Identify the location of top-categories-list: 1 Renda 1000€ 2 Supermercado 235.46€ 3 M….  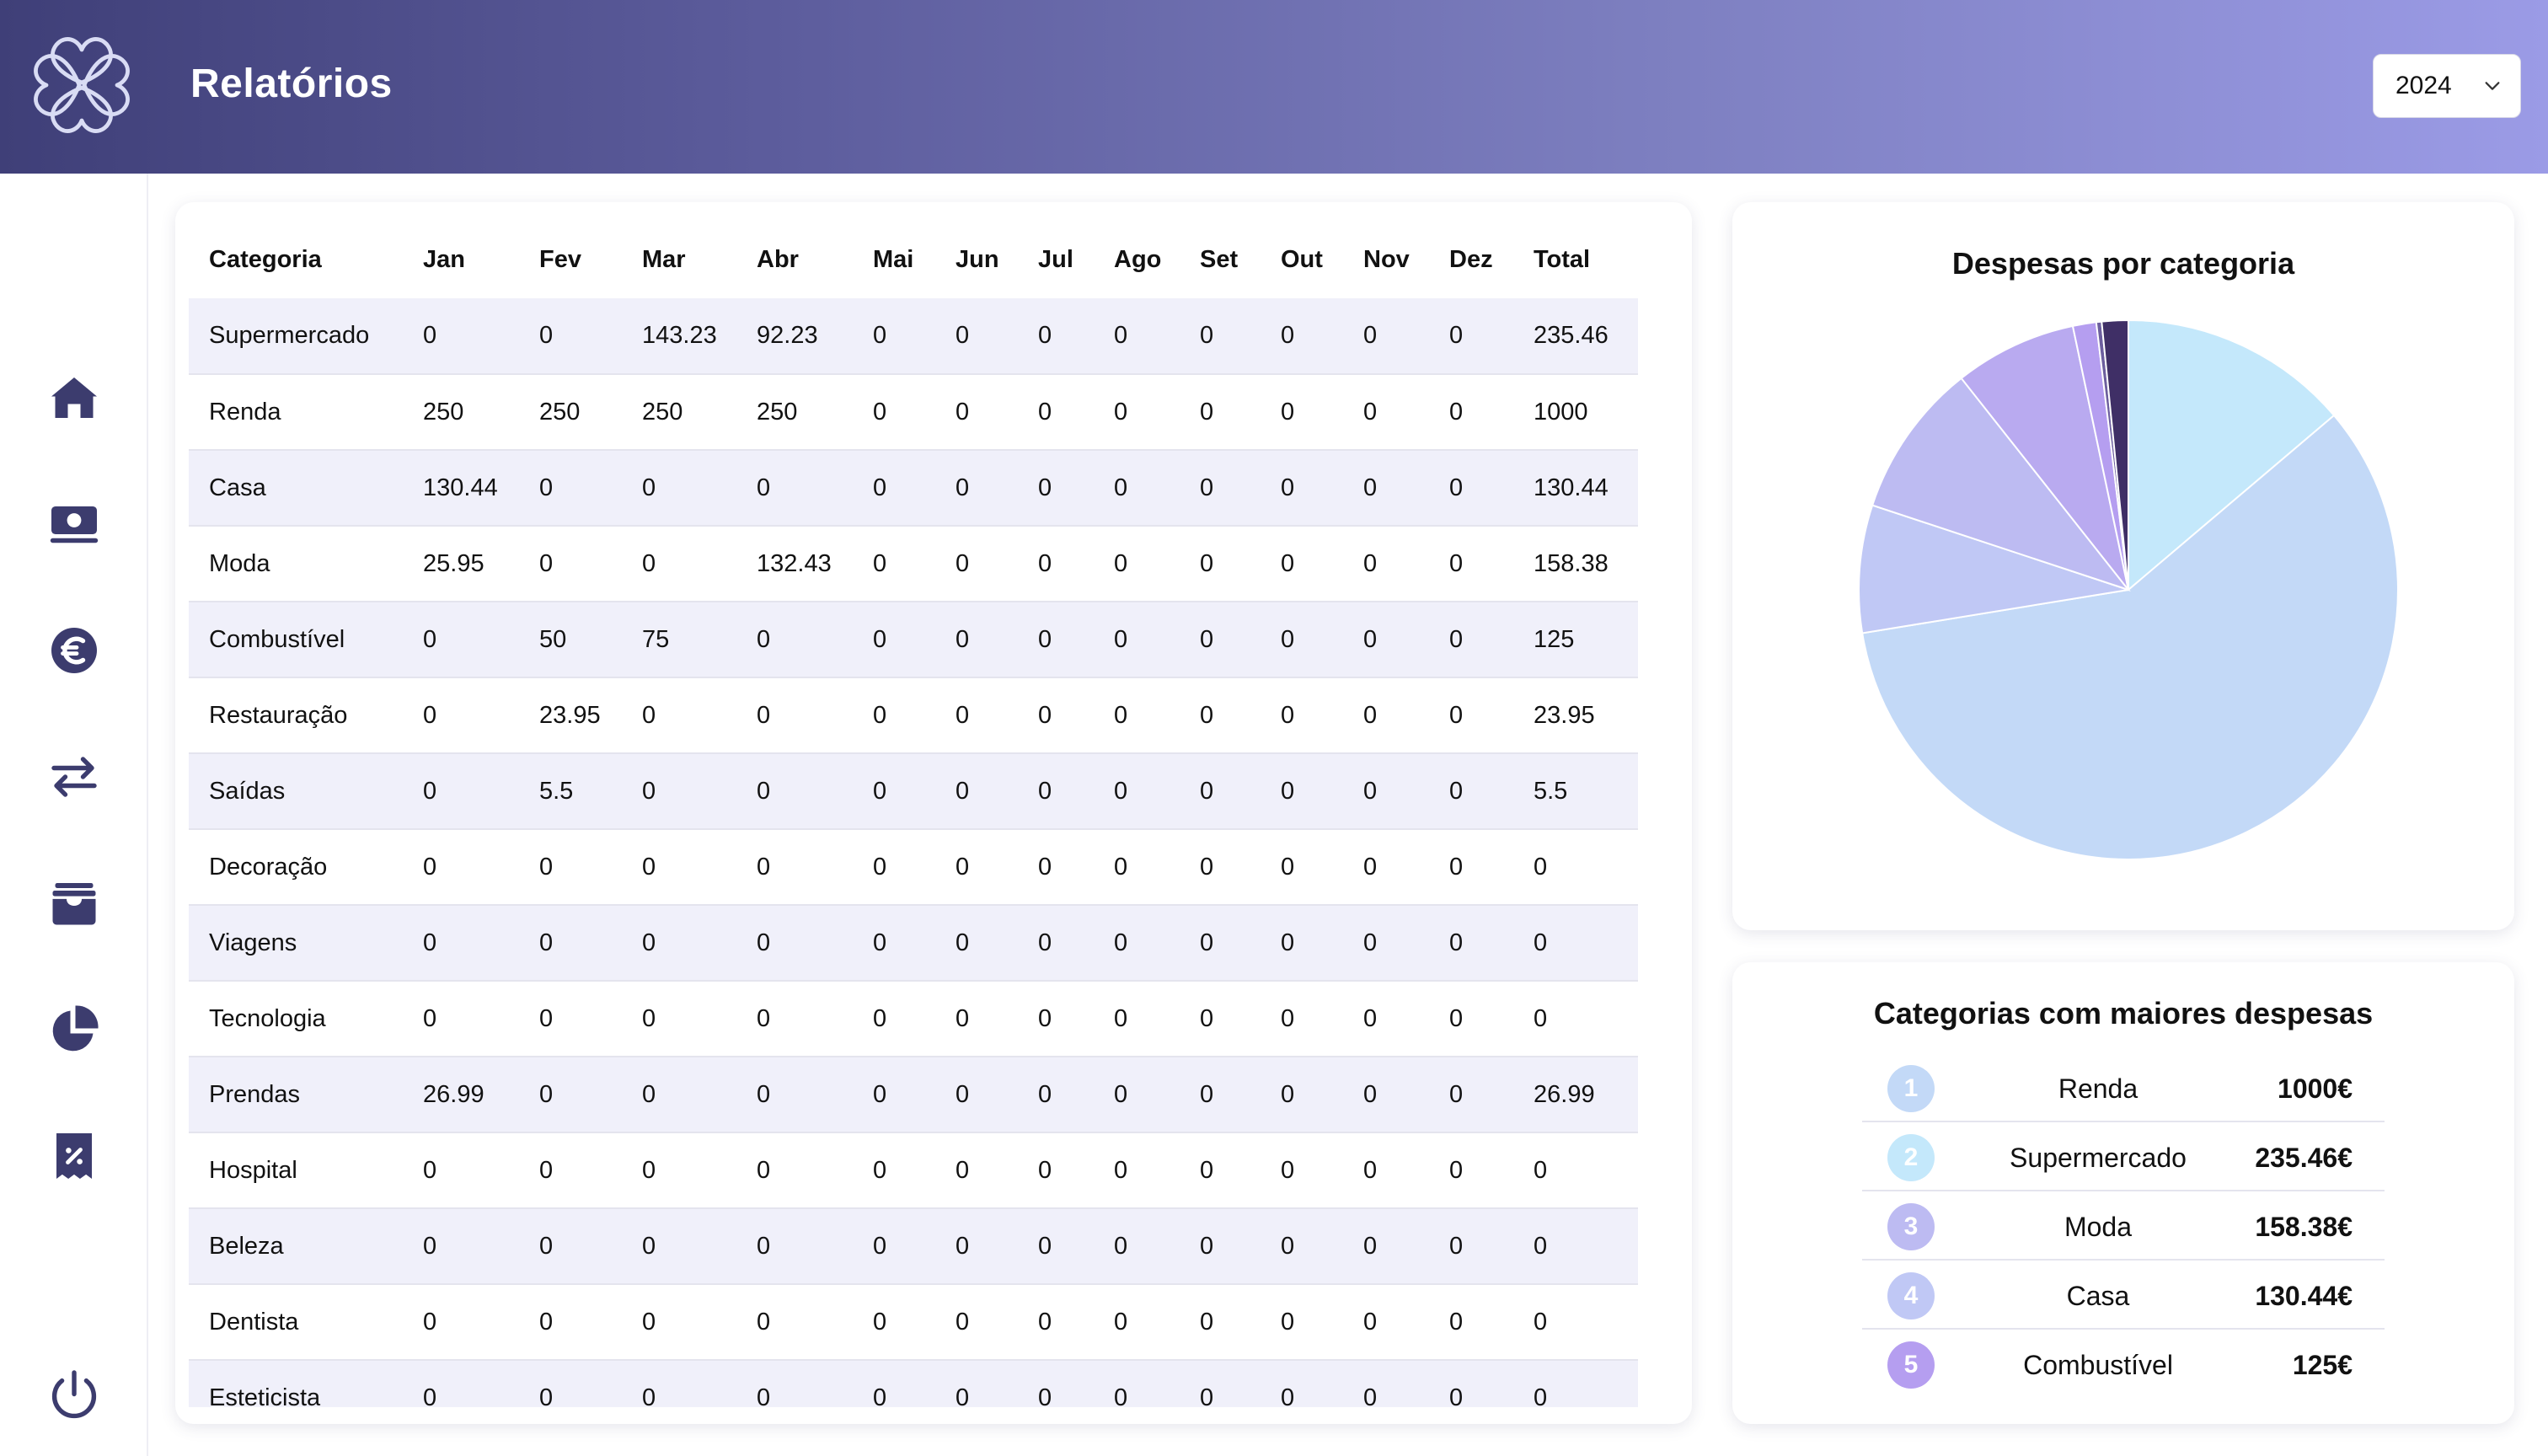
(2123, 1226).